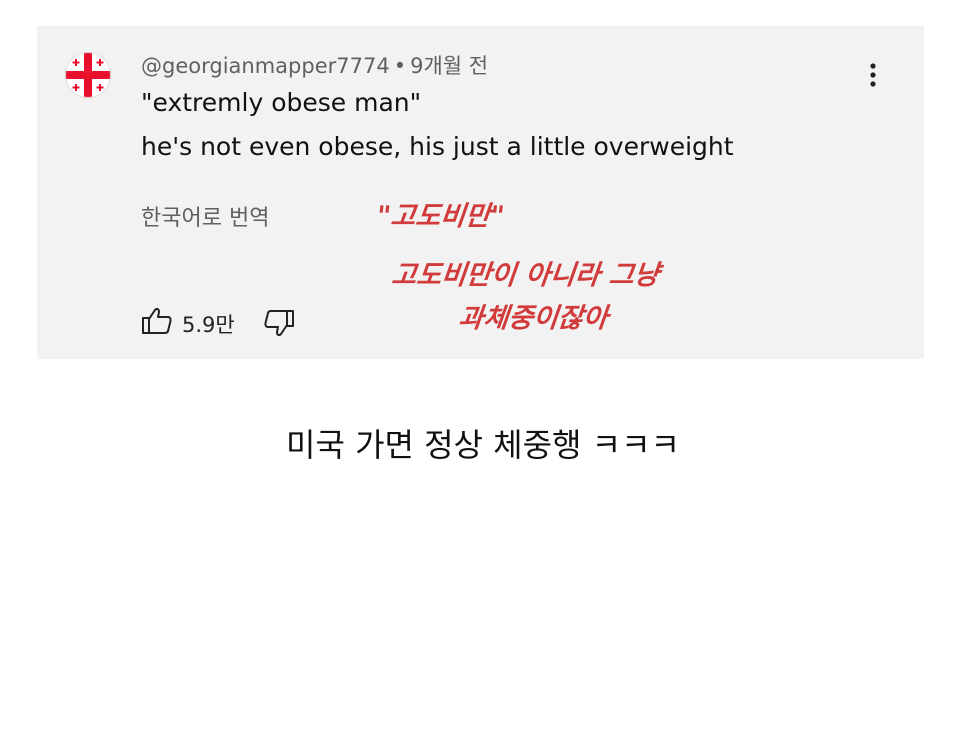 The height and width of the screenshot is (742, 966). What do you see at coordinates (265, 66) in the screenshot?
I see `author-handle: @georgianmapper7774` at bounding box center [265, 66].